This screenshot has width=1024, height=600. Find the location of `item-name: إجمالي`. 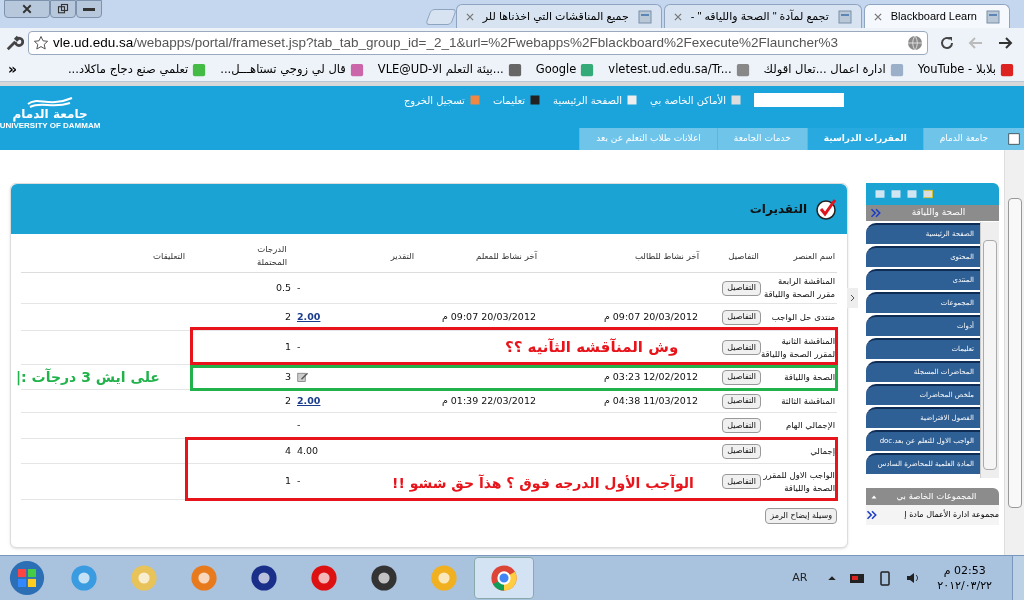

item-name: إجمالي is located at coordinates (822, 451).